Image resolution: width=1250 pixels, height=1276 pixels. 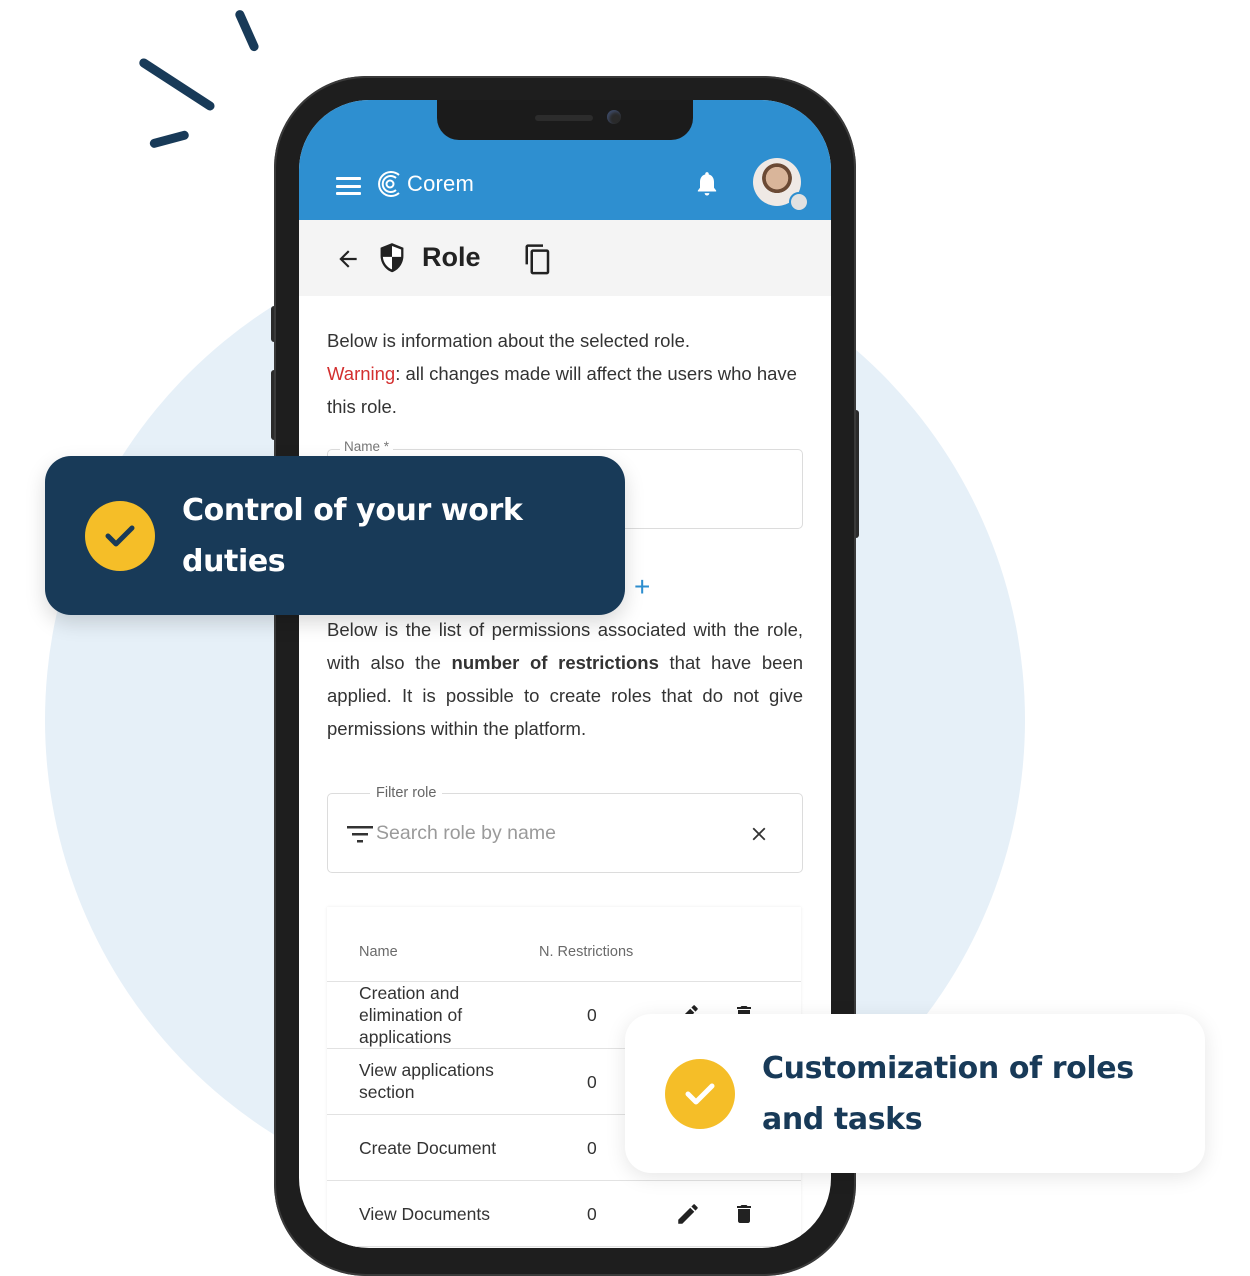 I want to click on copy-icon, so click(x=538, y=260).